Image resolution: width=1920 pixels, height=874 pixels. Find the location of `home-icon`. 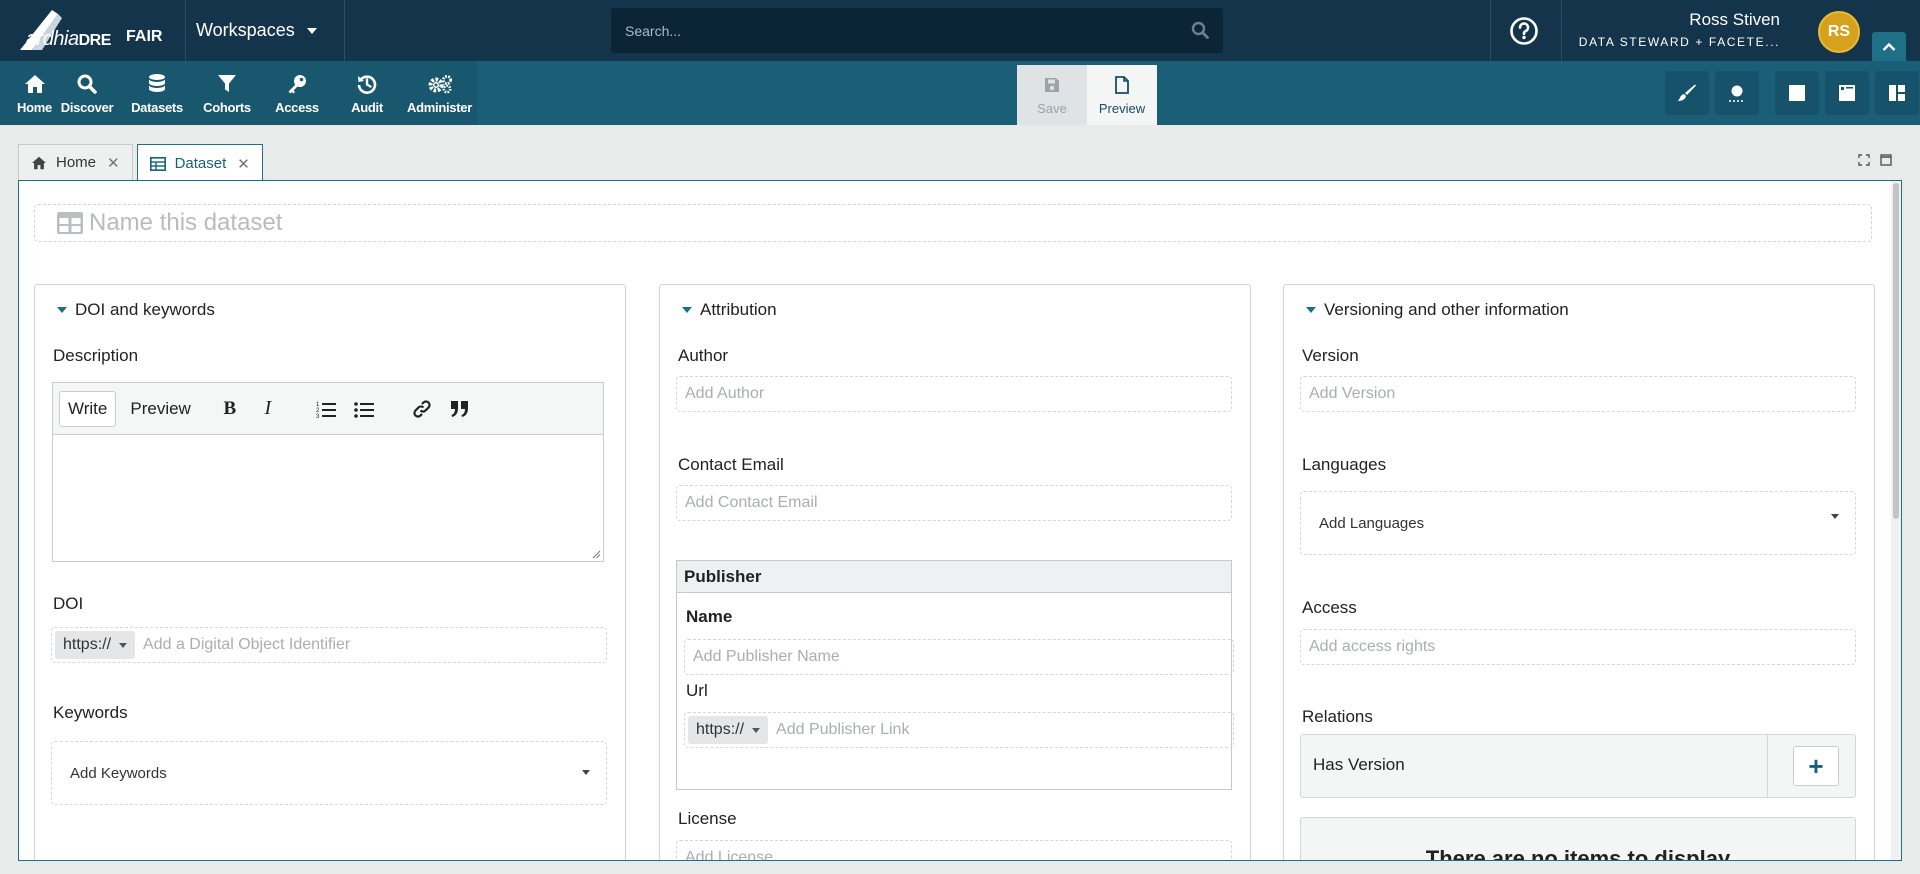

home-icon is located at coordinates (34, 83).